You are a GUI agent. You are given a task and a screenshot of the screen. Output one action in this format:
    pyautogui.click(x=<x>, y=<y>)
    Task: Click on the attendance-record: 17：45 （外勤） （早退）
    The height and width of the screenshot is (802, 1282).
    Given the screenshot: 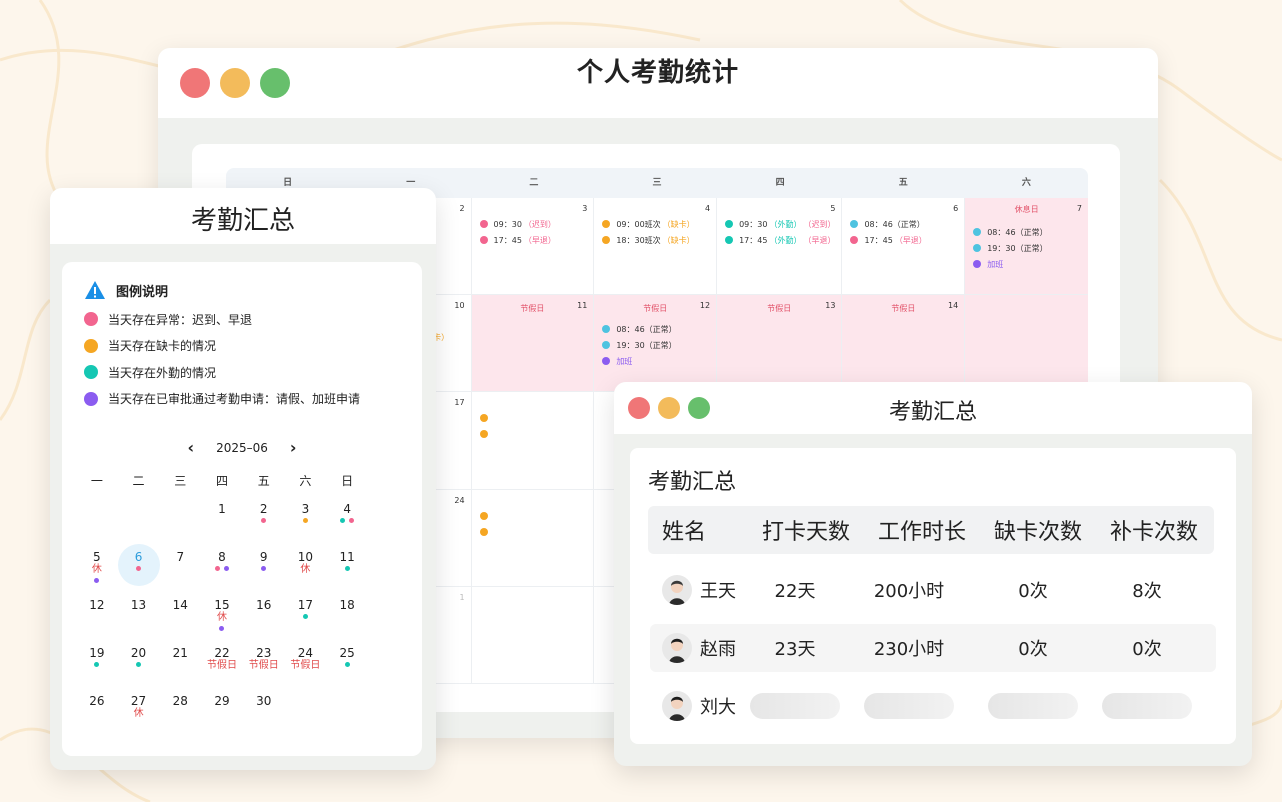 What is the action you would take?
    pyautogui.click(x=780, y=240)
    